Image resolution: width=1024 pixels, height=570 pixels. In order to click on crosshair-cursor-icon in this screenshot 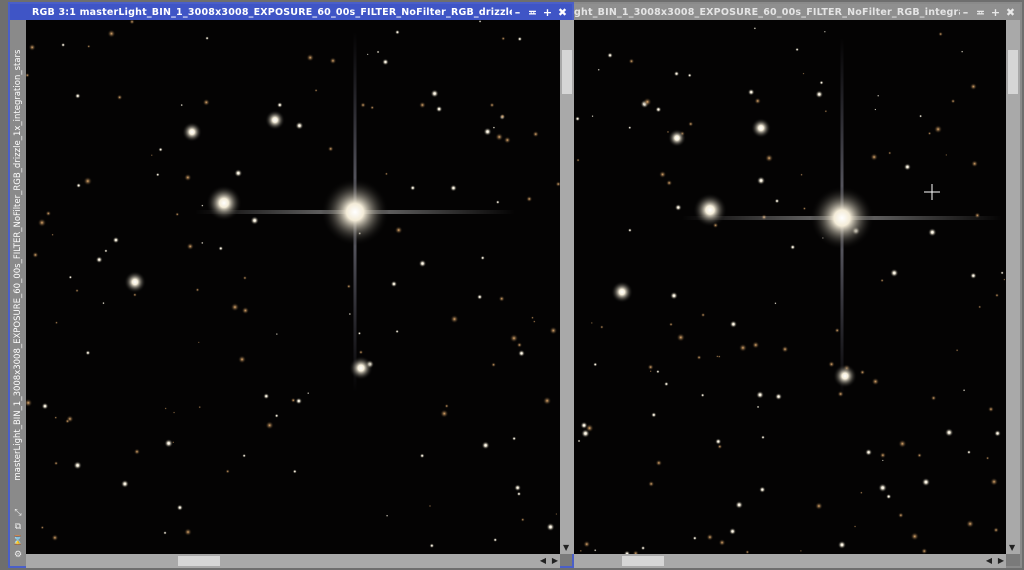, I will do `click(932, 192)`.